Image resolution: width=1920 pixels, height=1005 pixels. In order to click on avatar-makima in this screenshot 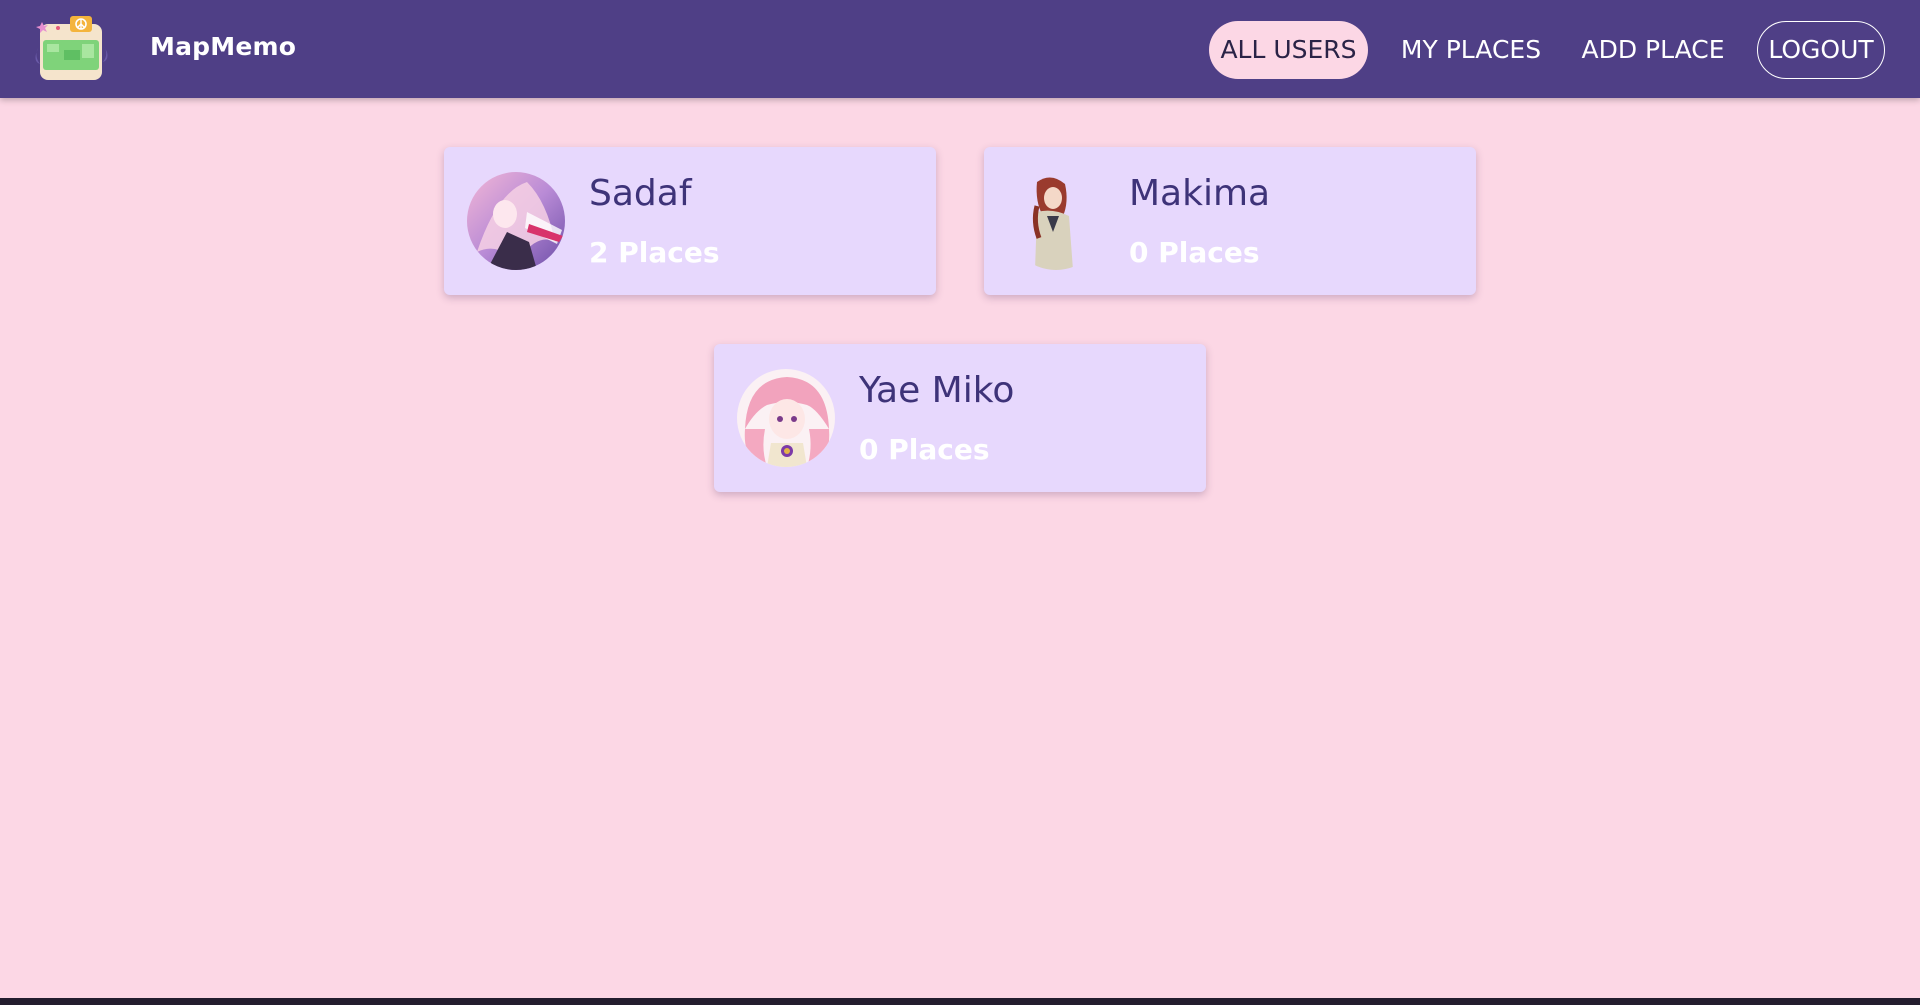, I will do `click(1056, 221)`.